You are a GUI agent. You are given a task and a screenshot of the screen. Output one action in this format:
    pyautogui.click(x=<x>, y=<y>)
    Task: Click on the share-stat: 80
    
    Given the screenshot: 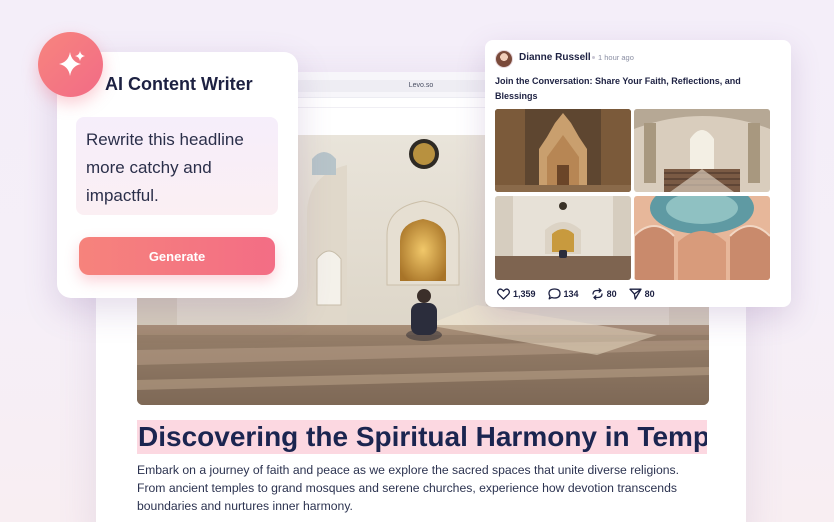 What is the action you would take?
    pyautogui.click(x=641, y=294)
    